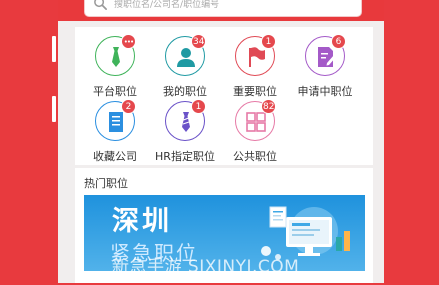  I want to click on flag-icon, so click(257, 57).